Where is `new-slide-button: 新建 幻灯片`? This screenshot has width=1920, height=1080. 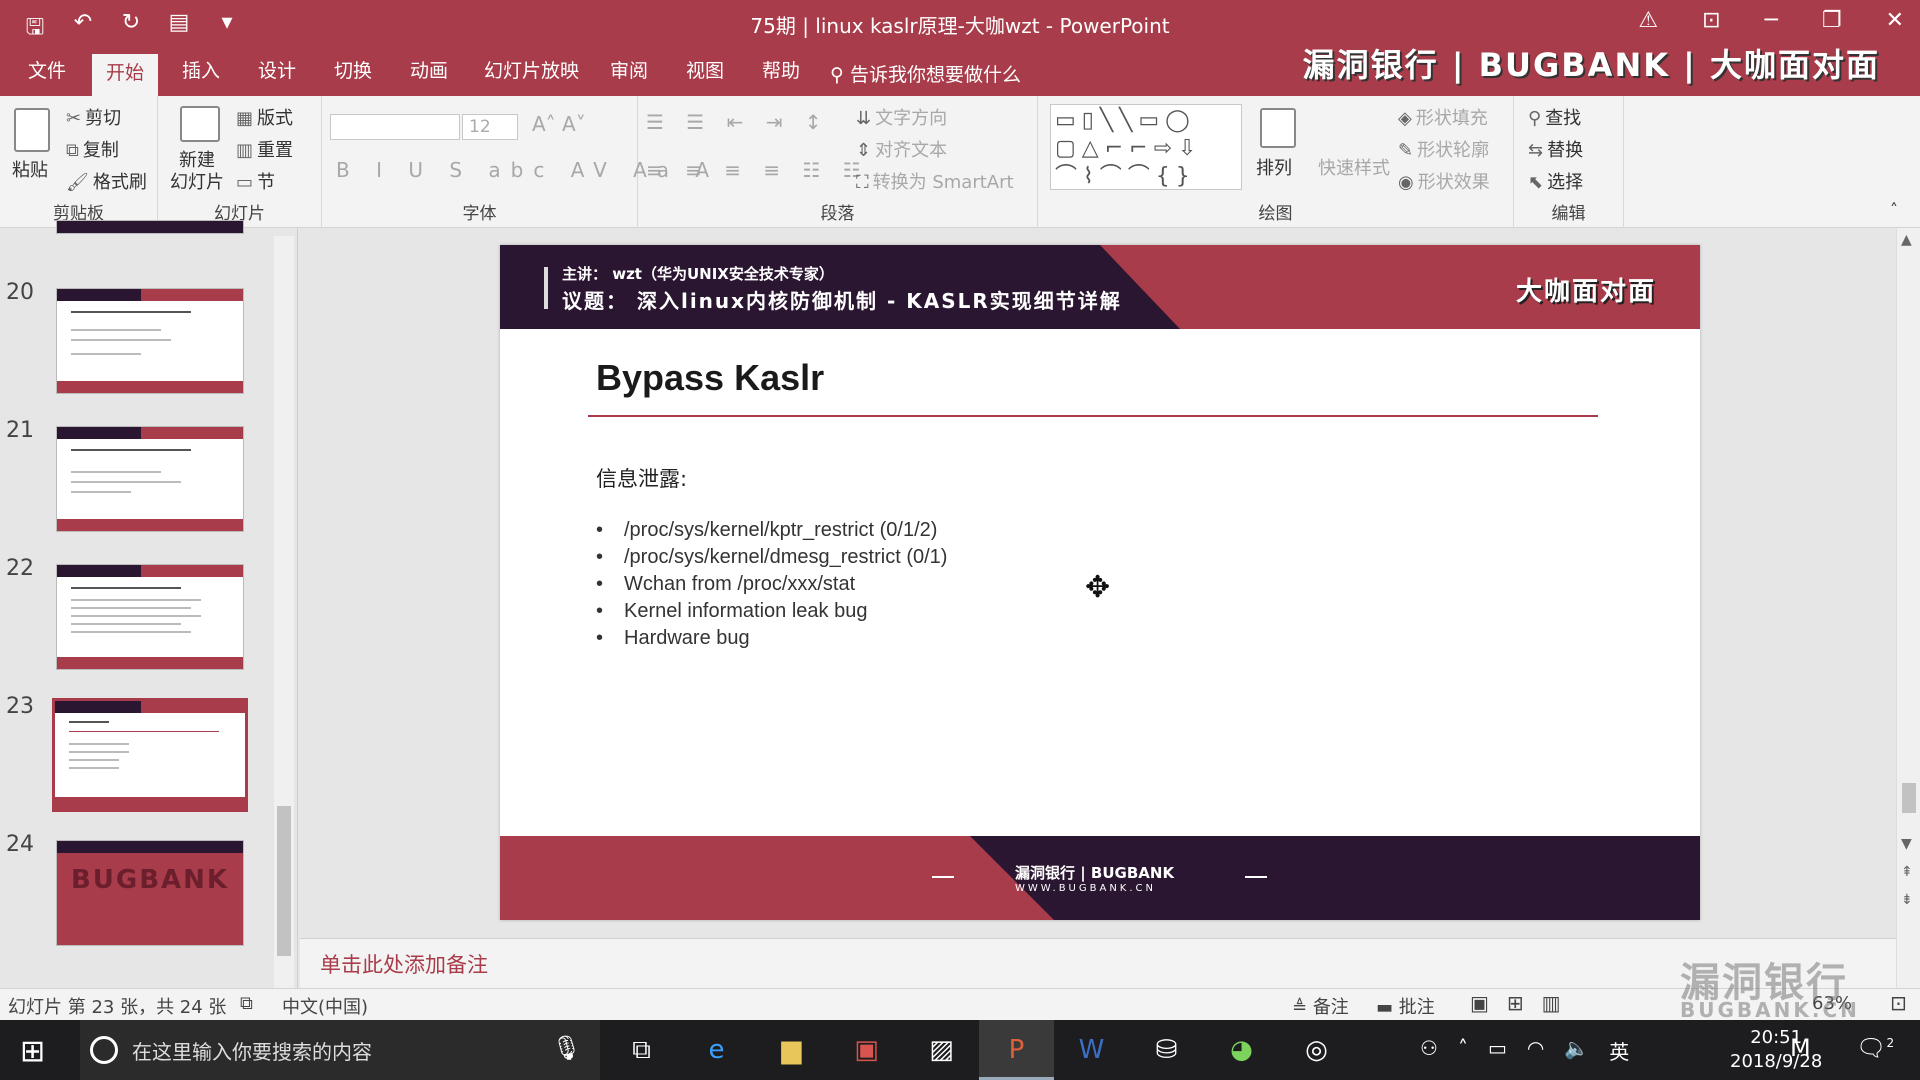
new-slide-button: 新建 幻灯片 is located at coordinates (197, 172).